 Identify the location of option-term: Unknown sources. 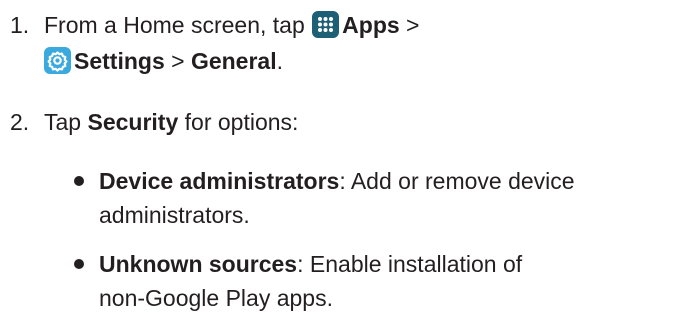
(198, 264).